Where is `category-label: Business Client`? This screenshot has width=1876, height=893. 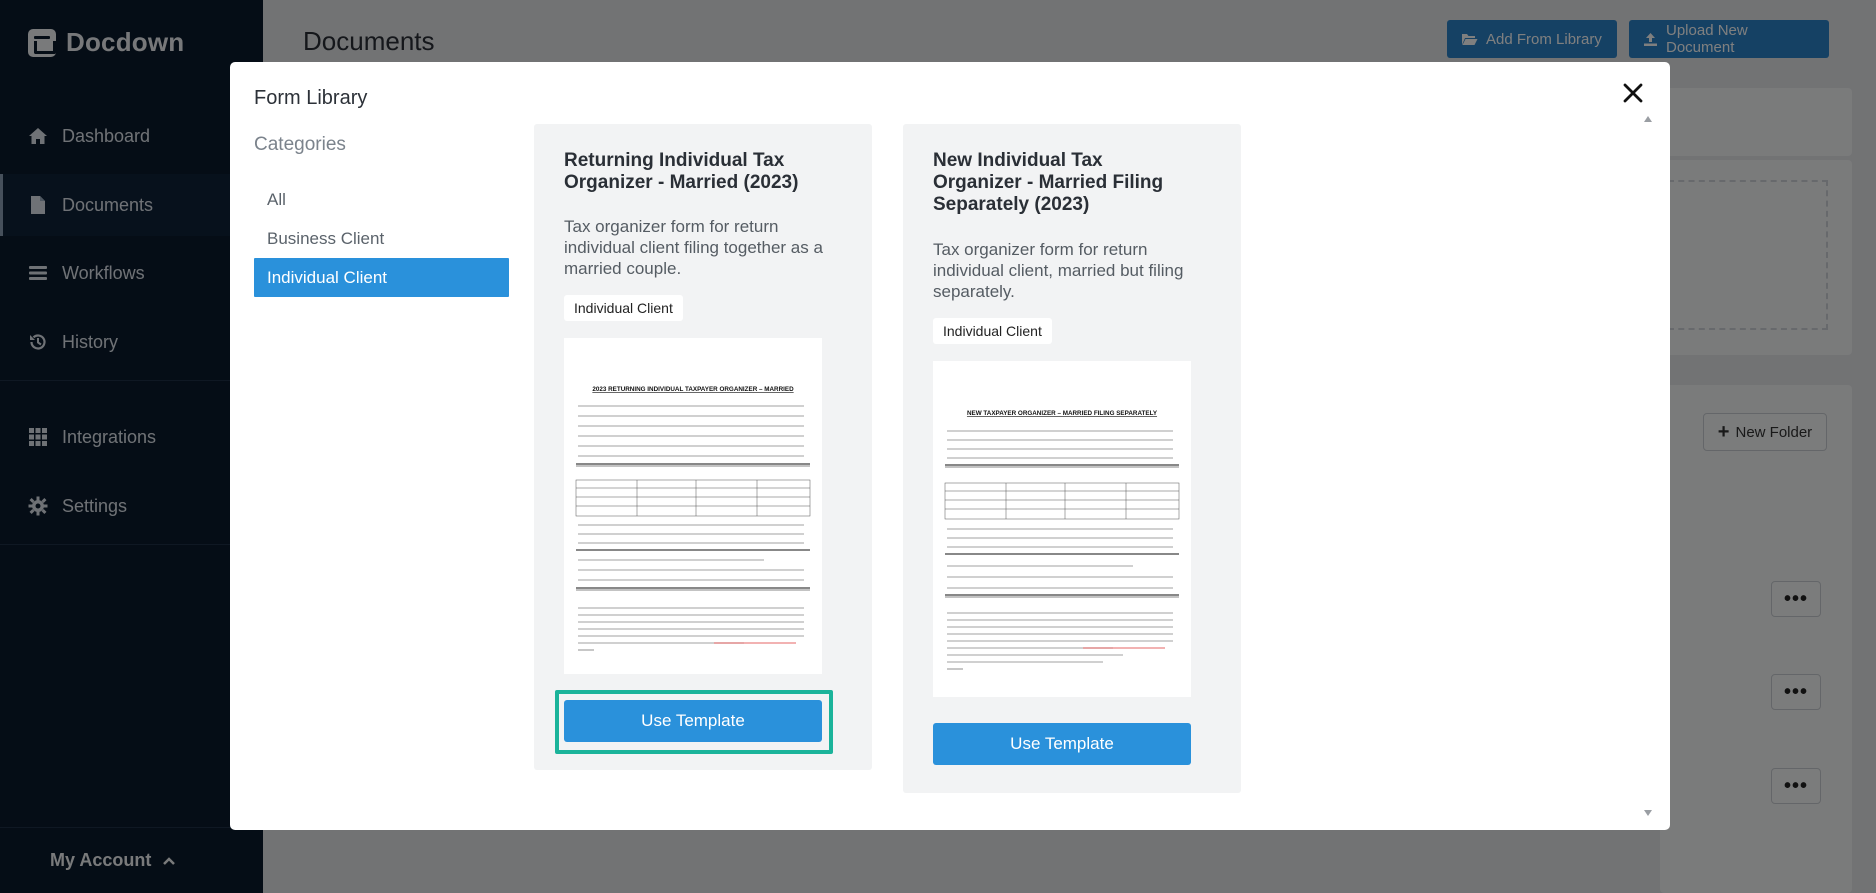
category-label: Business Client is located at coordinates (326, 238).